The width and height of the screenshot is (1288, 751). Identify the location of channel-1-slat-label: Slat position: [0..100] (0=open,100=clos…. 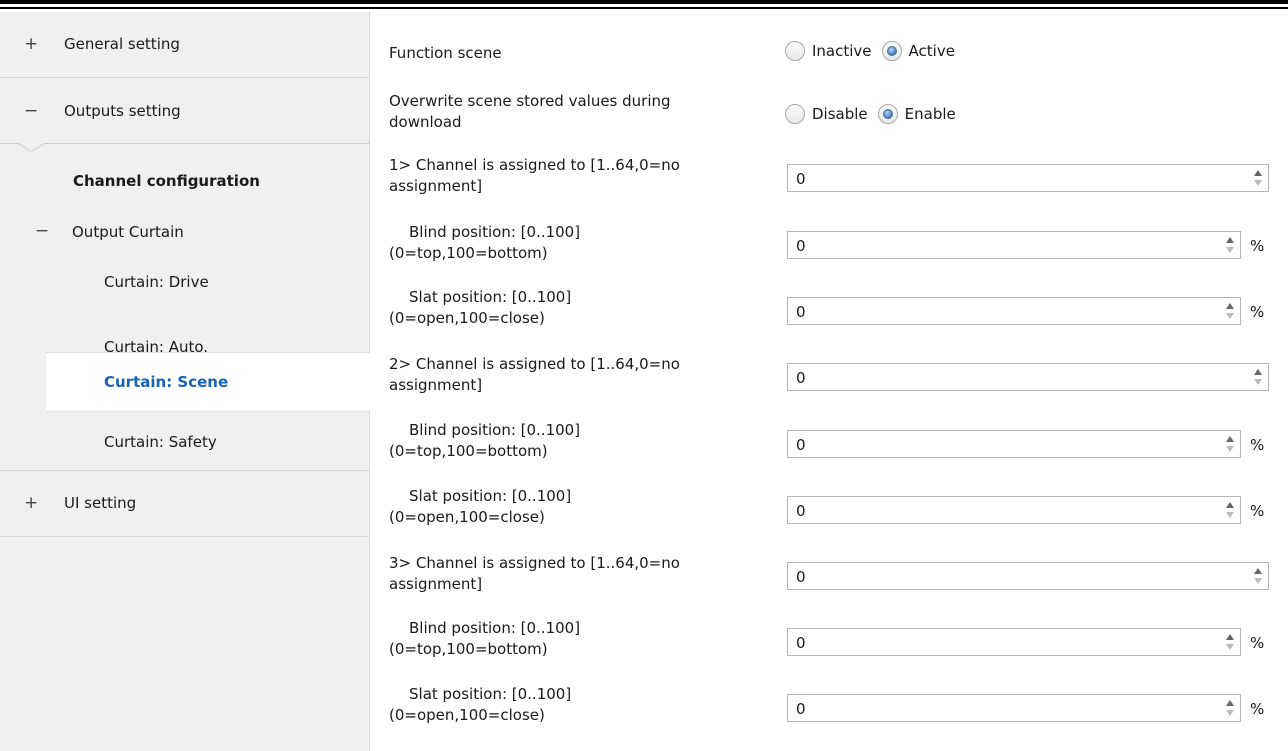
(480, 308).